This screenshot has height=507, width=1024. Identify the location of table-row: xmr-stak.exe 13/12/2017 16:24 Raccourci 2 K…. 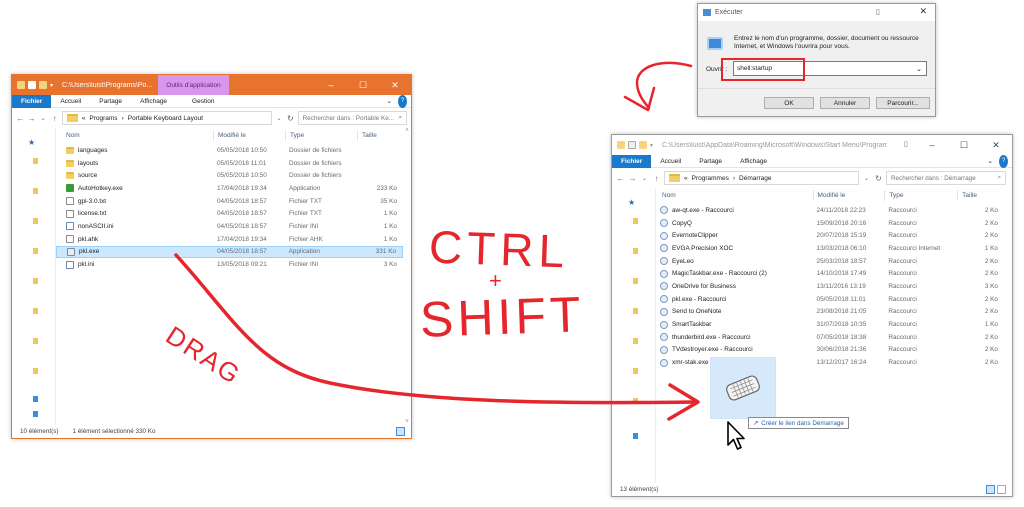
(830, 362).